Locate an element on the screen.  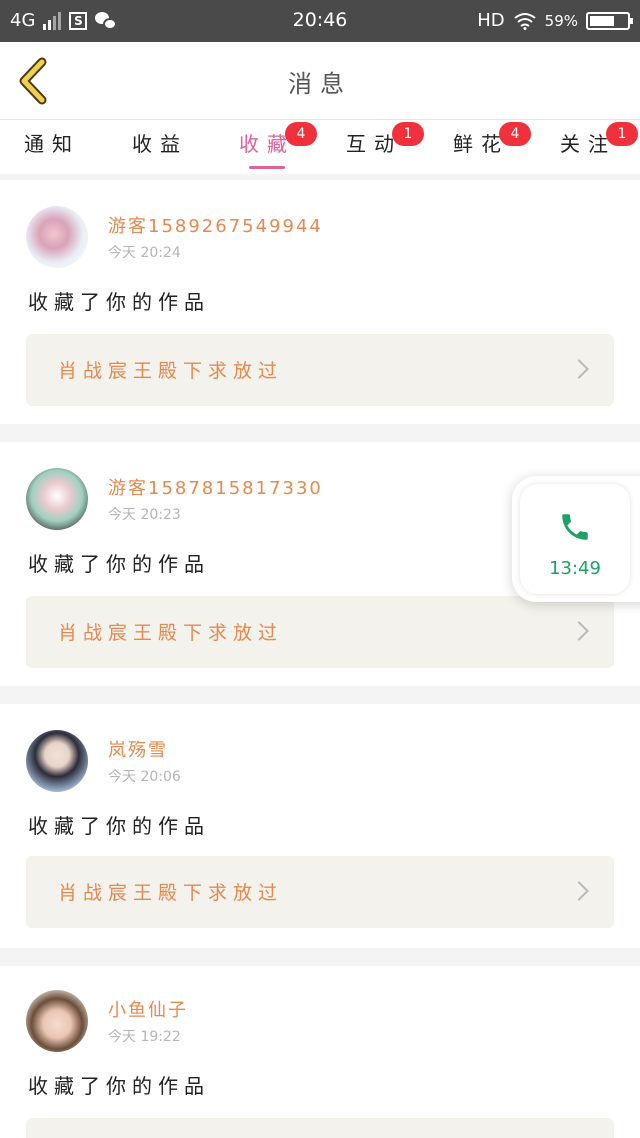
hd-indicator: HD is located at coordinates (491, 20).